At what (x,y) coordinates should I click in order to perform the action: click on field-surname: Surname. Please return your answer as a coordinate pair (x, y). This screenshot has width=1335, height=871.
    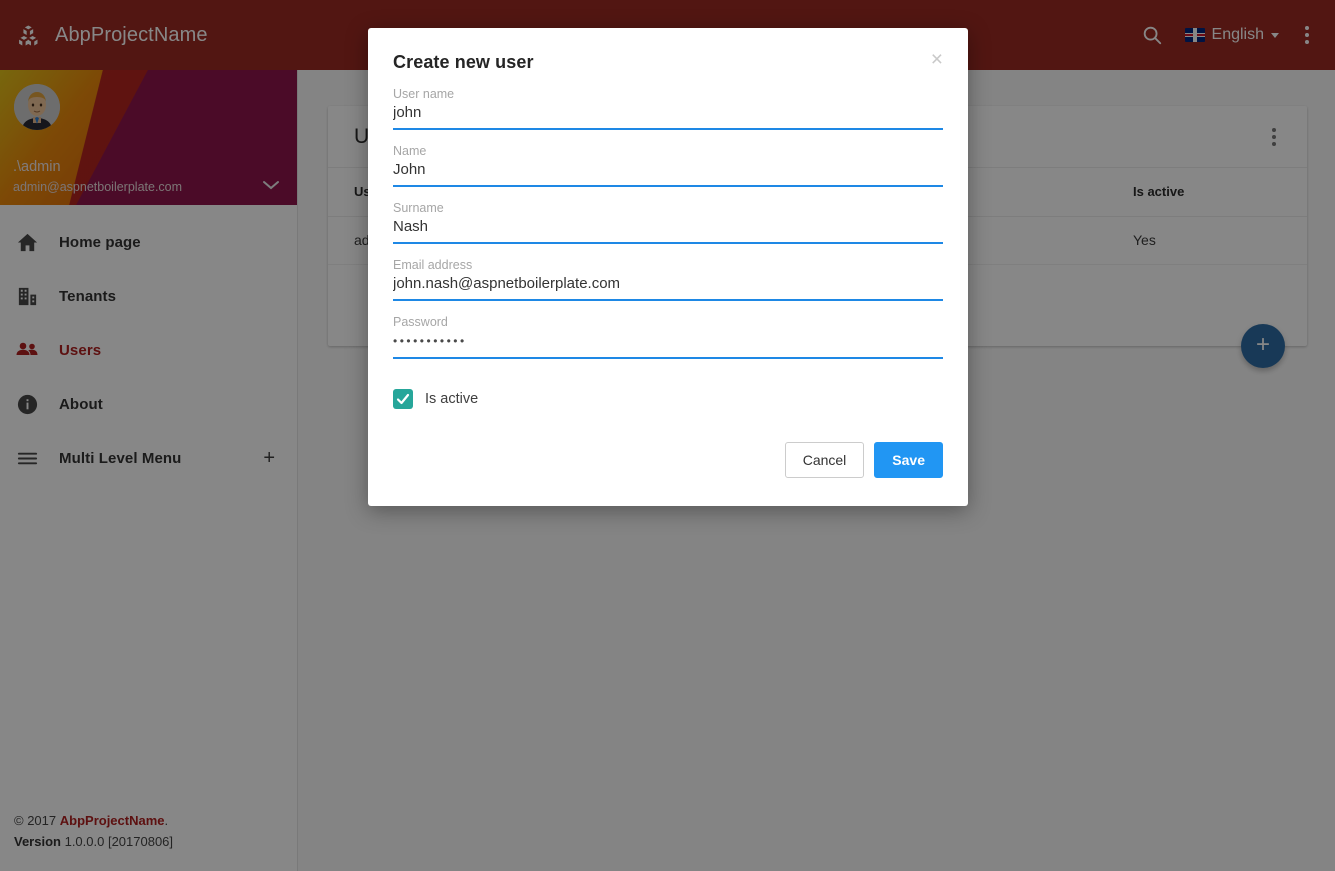
    Looking at the image, I should click on (668, 222).